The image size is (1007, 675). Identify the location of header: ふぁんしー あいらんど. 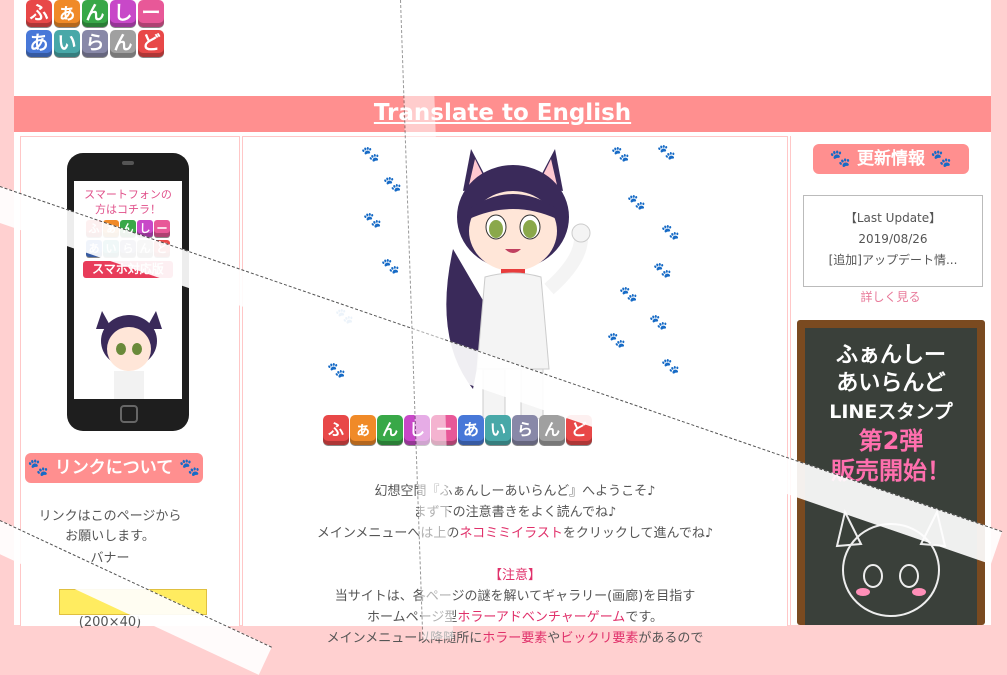
(502, 46).